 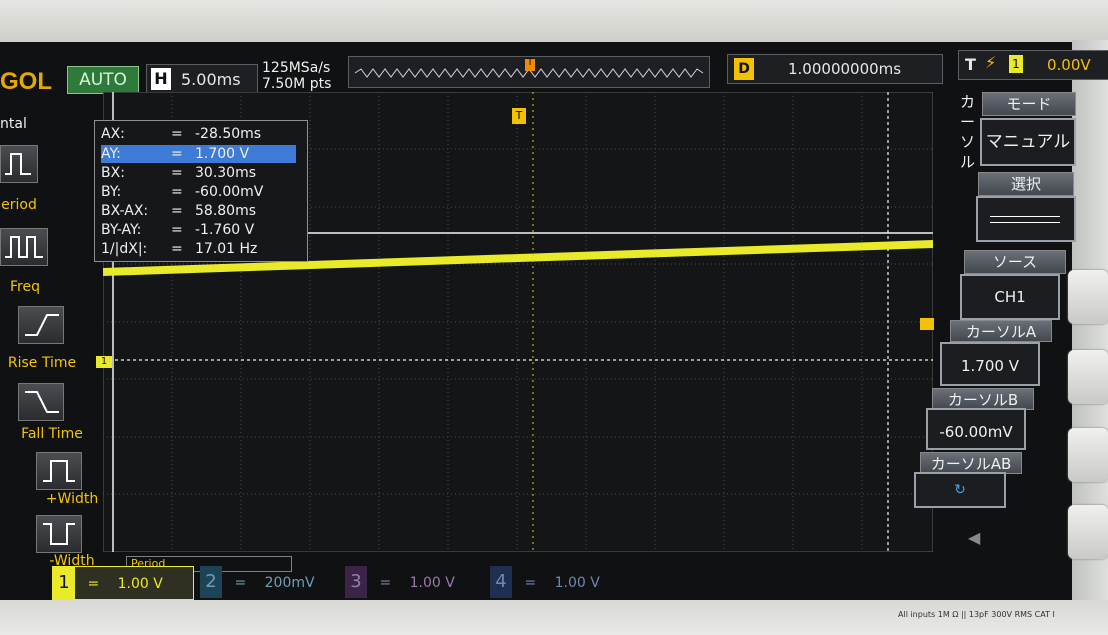 I want to click on sample-rate: 125MSa/s, so click(x=296, y=68).